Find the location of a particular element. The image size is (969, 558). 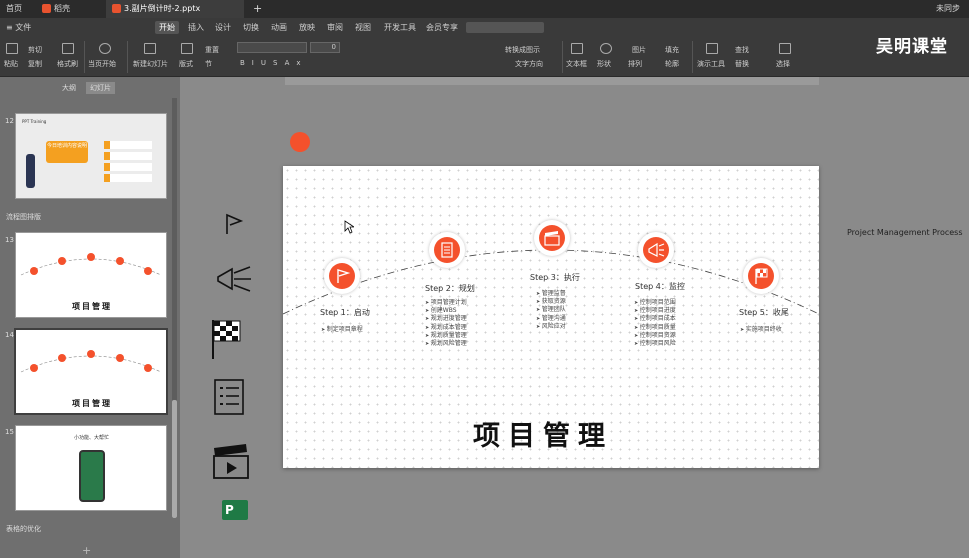

docer-icon is located at coordinates (46, 8).